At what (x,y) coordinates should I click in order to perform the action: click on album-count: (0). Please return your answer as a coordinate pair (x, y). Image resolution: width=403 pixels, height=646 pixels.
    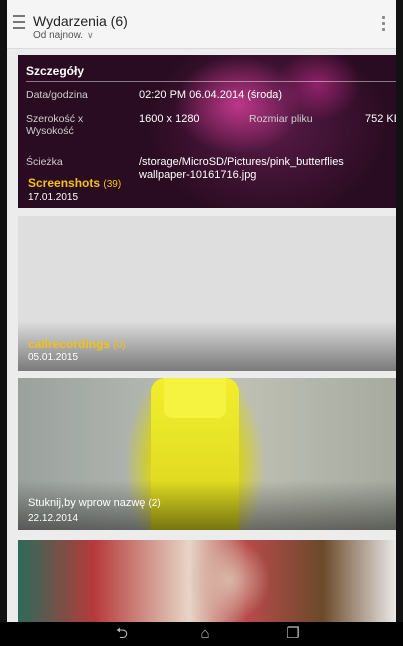
    Looking at the image, I should click on (119, 345).